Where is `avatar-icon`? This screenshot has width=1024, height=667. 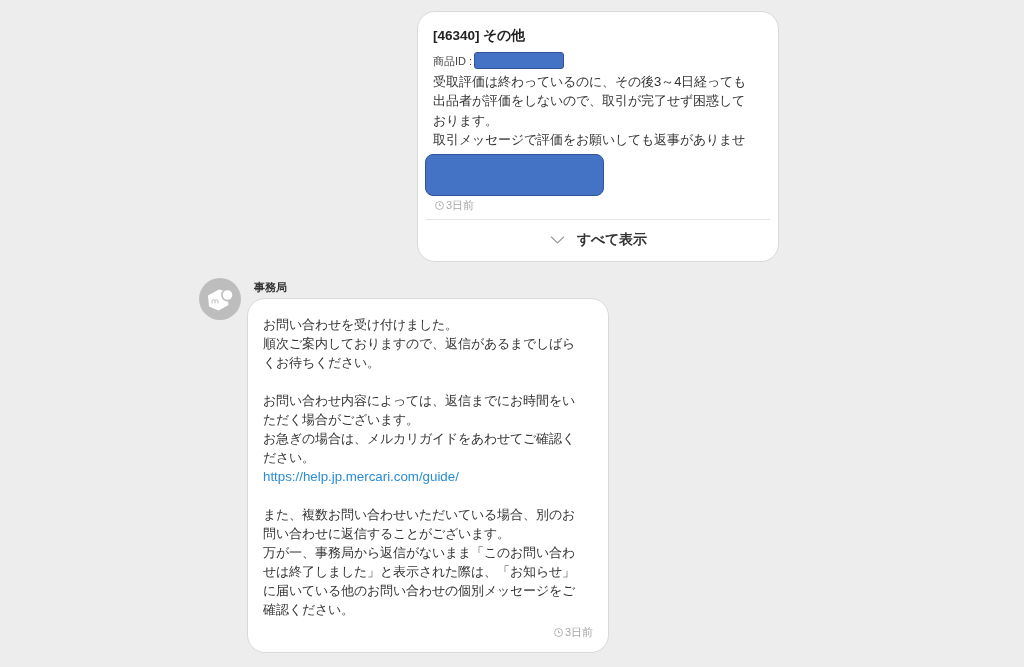 avatar-icon is located at coordinates (220, 298).